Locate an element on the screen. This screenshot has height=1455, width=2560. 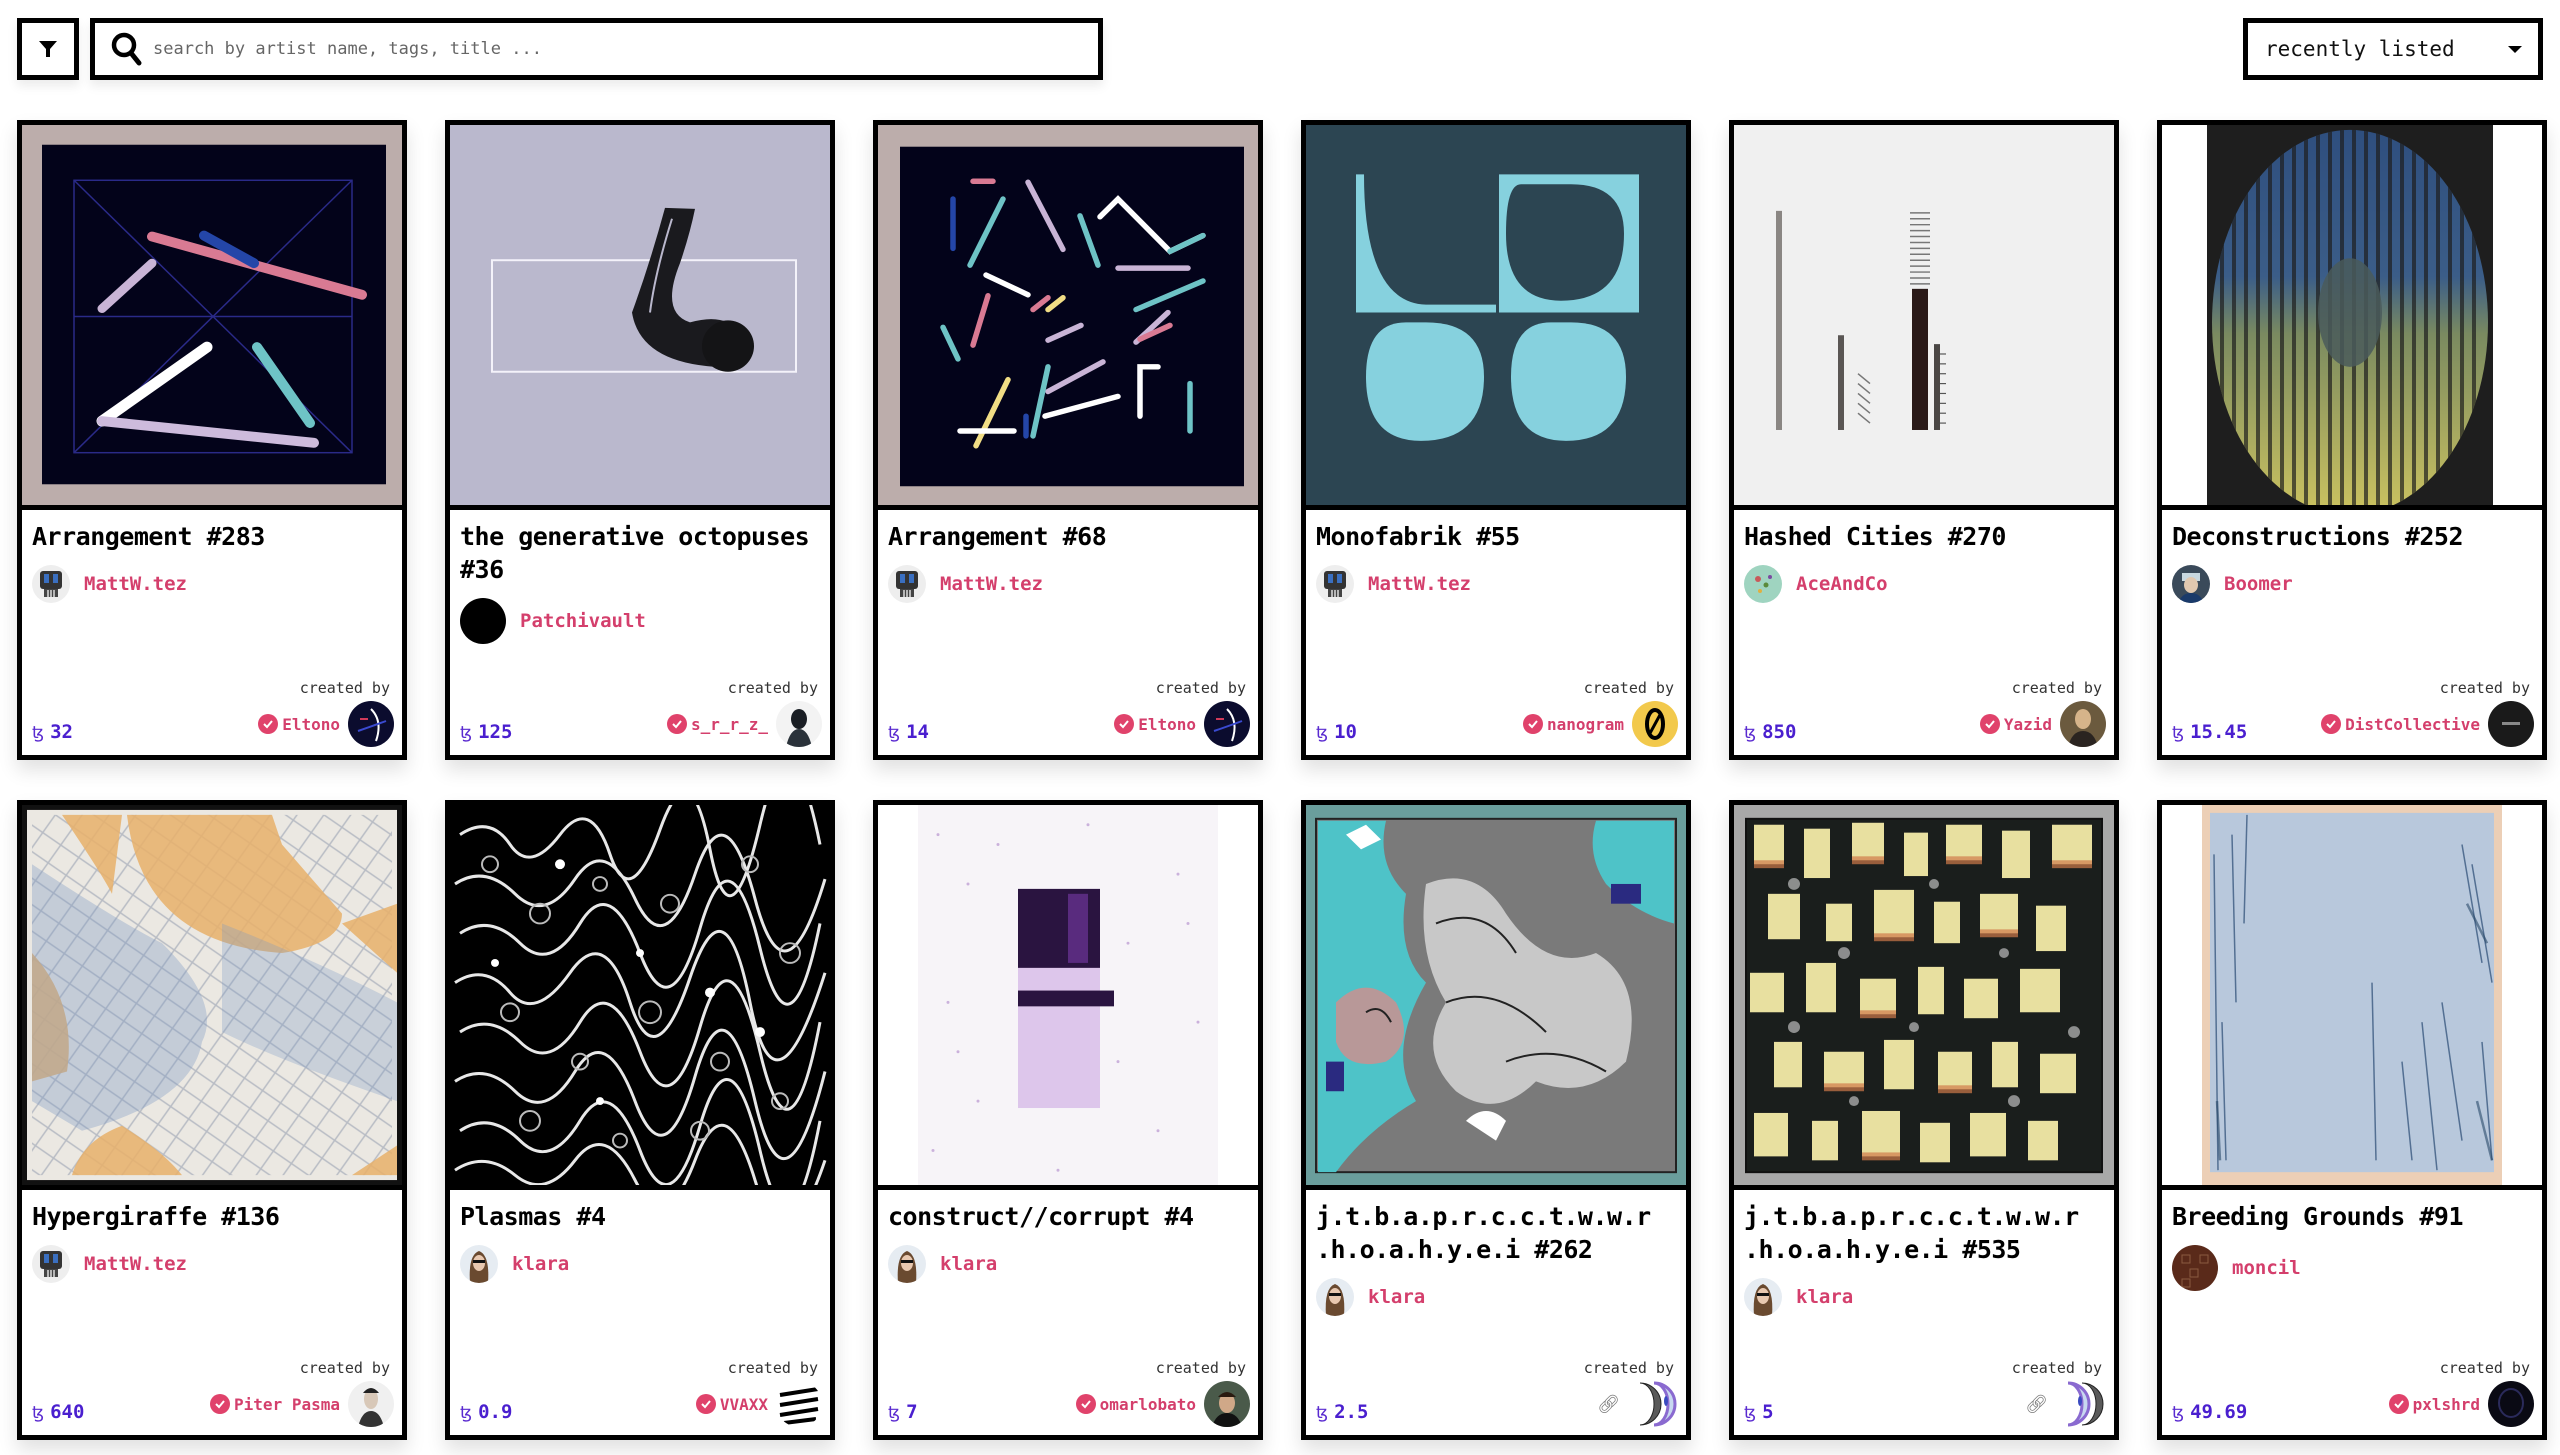
price: ꜩ 2.5 is located at coordinates (1342, 1412).